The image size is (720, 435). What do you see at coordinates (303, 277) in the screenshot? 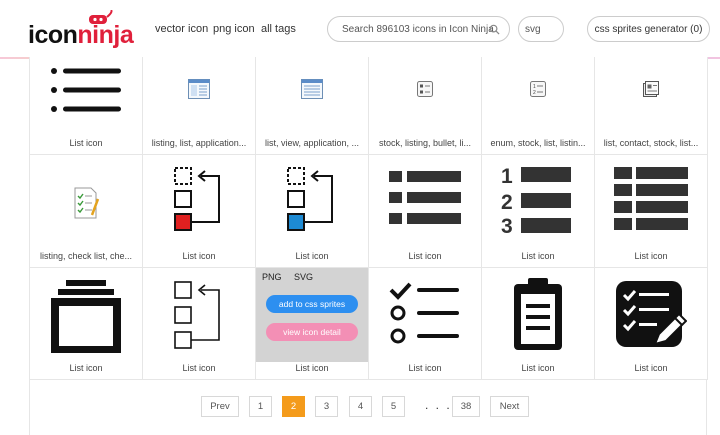
I see `tab-svg: SVG` at bounding box center [303, 277].